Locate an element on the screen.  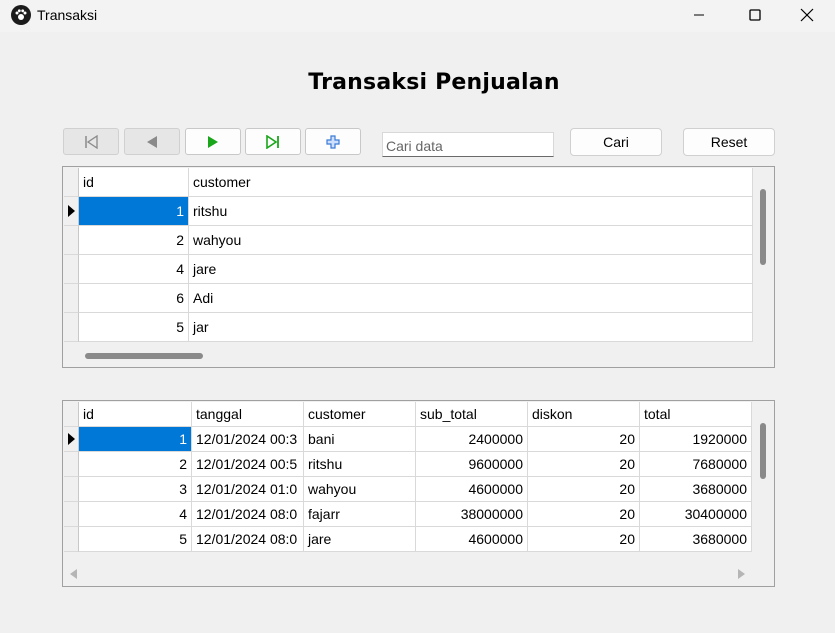
row-header is located at coordinates (71, 414).